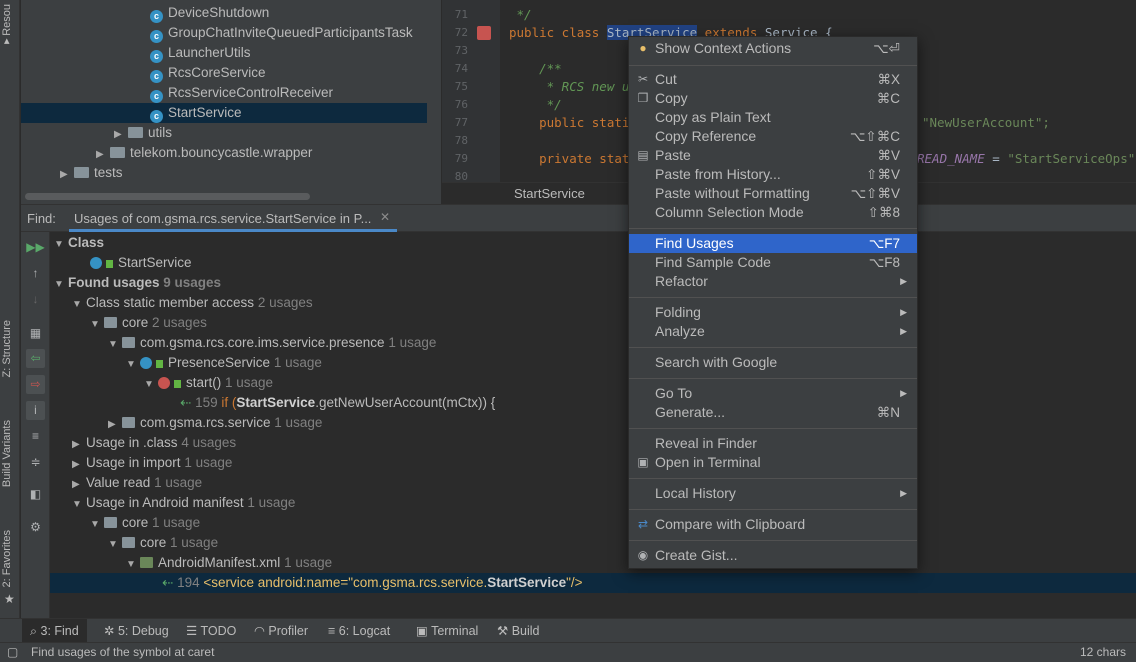 This screenshot has width=1136, height=662. I want to click on menu-item-copy-plain: Copy as Plain Text, so click(773, 117).